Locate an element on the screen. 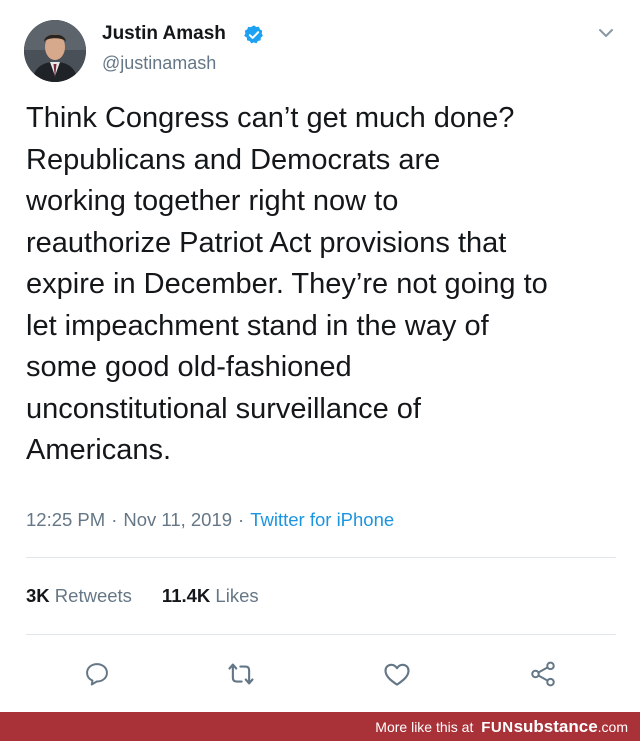  likes-stat: 11.4K Likes is located at coordinates (210, 595).